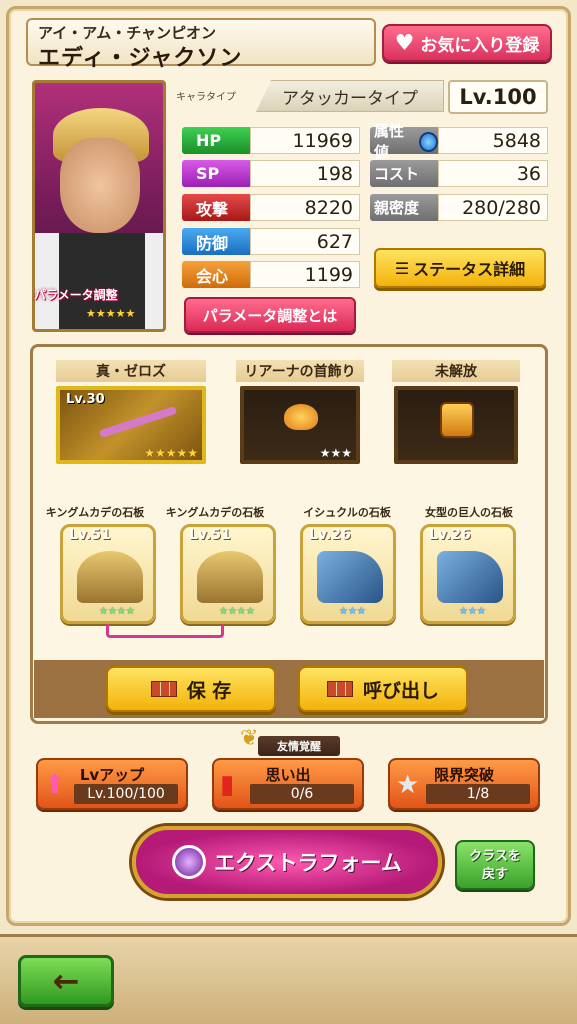 This screenshot has height=1024, width=577. I want to click on equip-title-weapon: 真・ゼロズ, so click(131, 371).